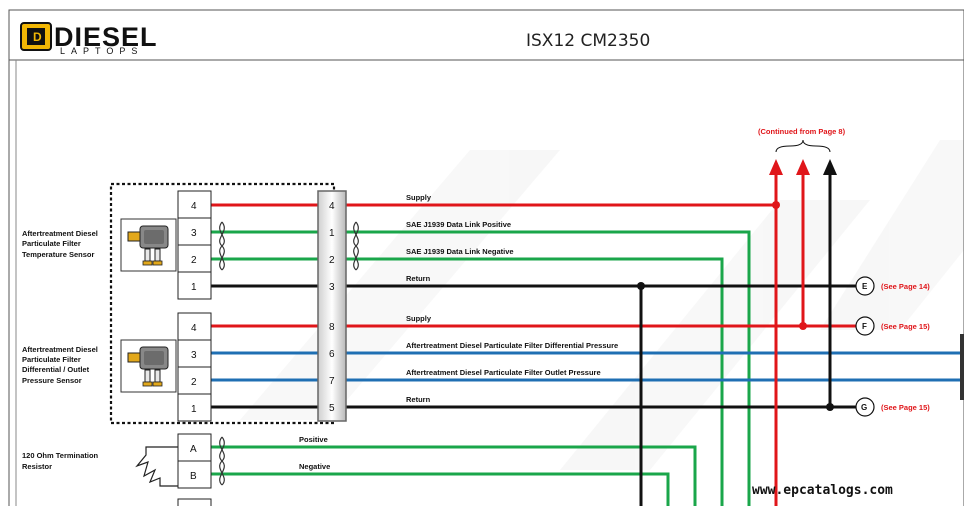 This screenshot has width=964, height=506. What do you see at coordinates (460, 251) in the screenshot?
I see `wire-label: SAE J1939 Data Link Negative` at bounding box center [460, 251].